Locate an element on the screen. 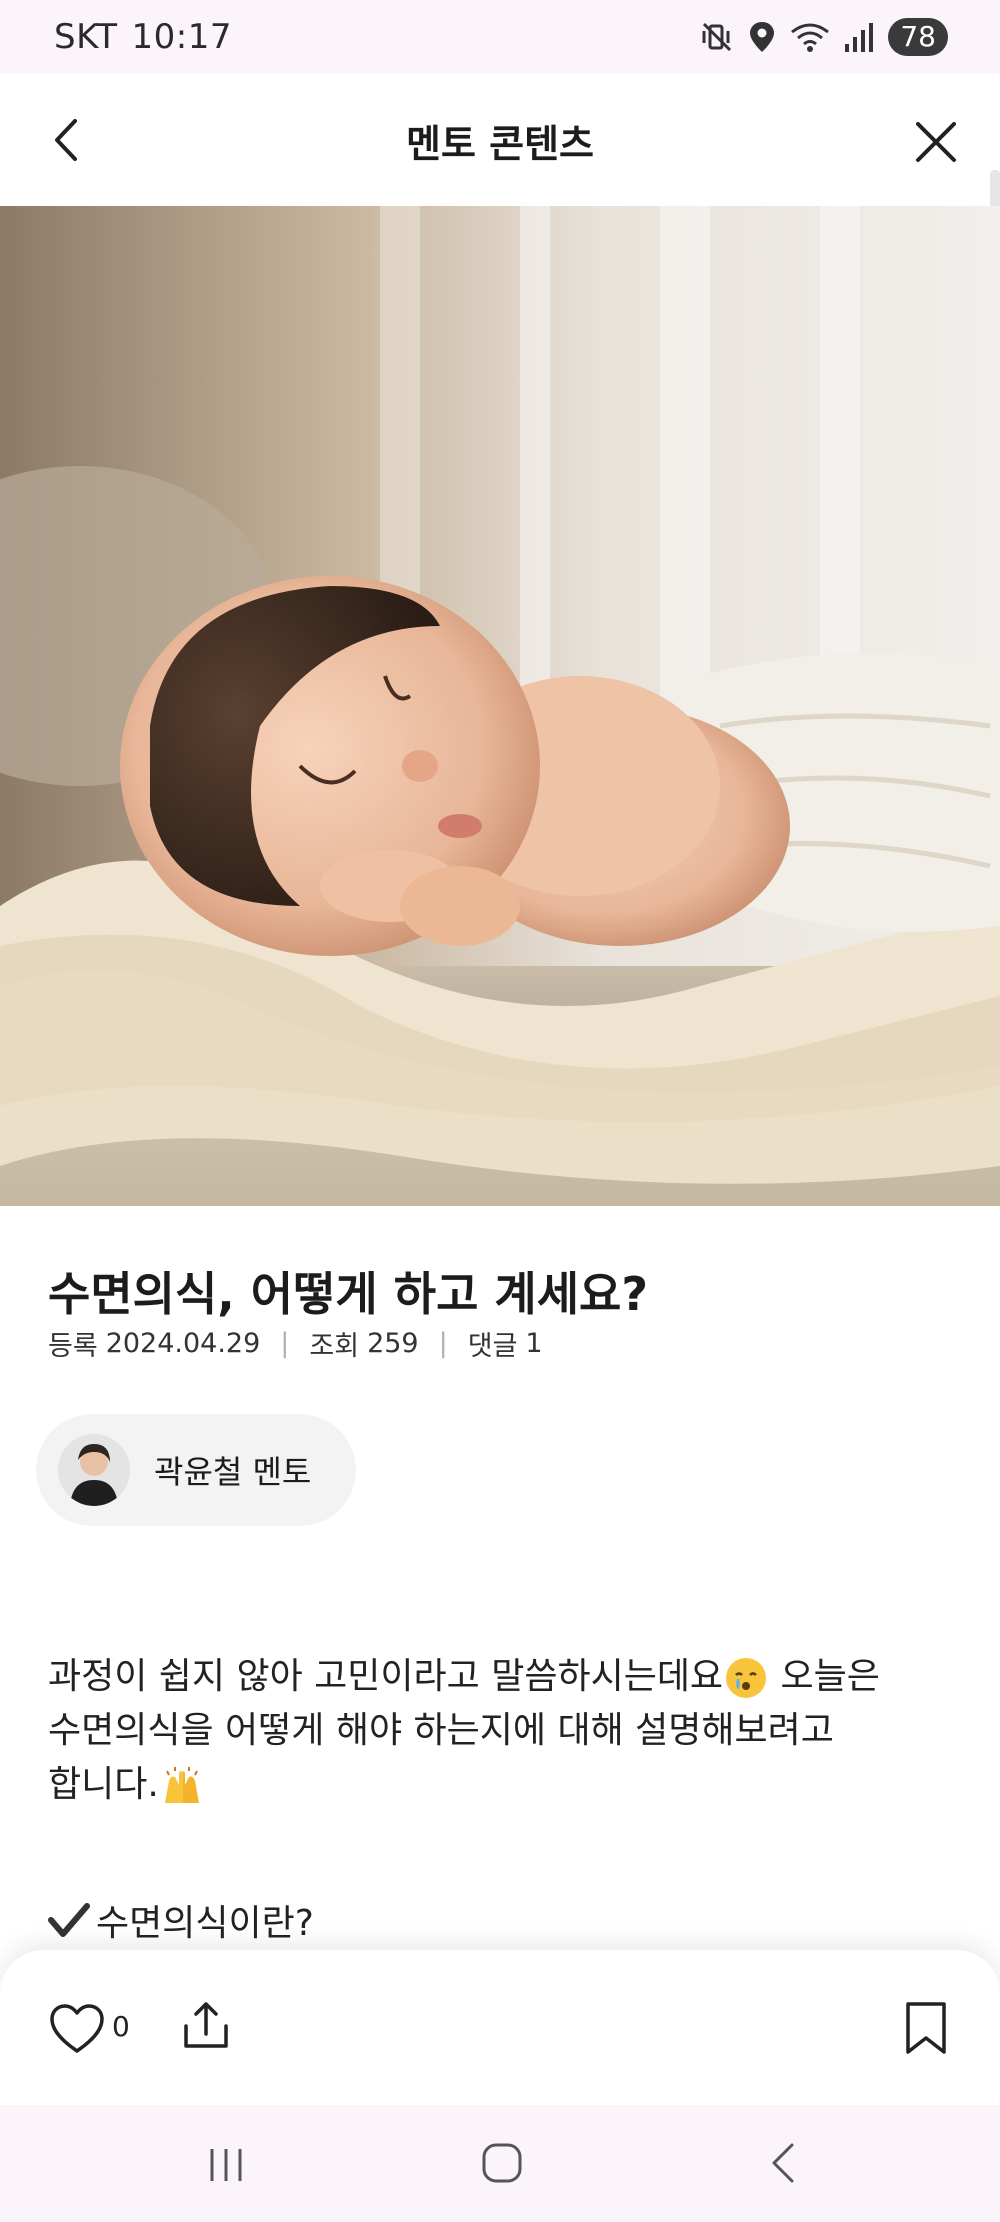 The image size is (1000, 2222). recent-apps-icon is located at coordinates (226, 2165).